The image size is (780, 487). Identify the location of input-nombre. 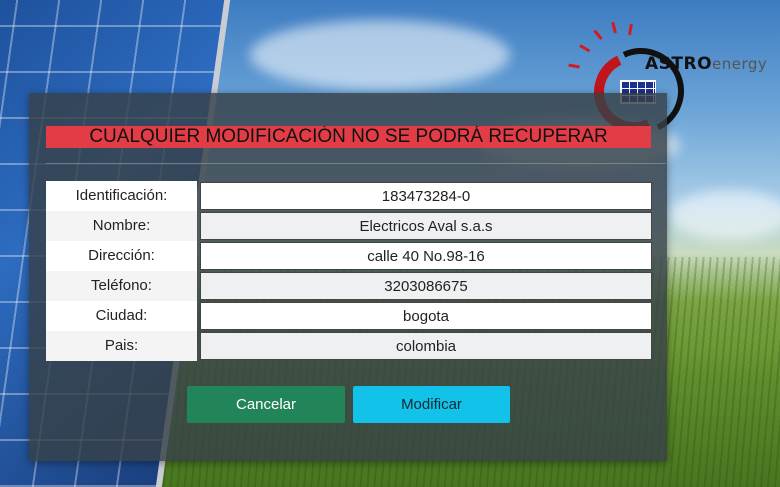
(426, 226).